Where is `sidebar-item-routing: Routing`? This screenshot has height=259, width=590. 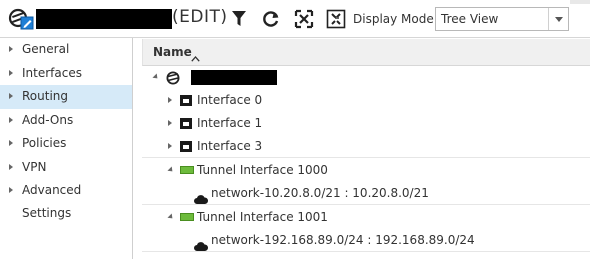 sidebar-item-routing: Routing is located at coordinates (66, 97).